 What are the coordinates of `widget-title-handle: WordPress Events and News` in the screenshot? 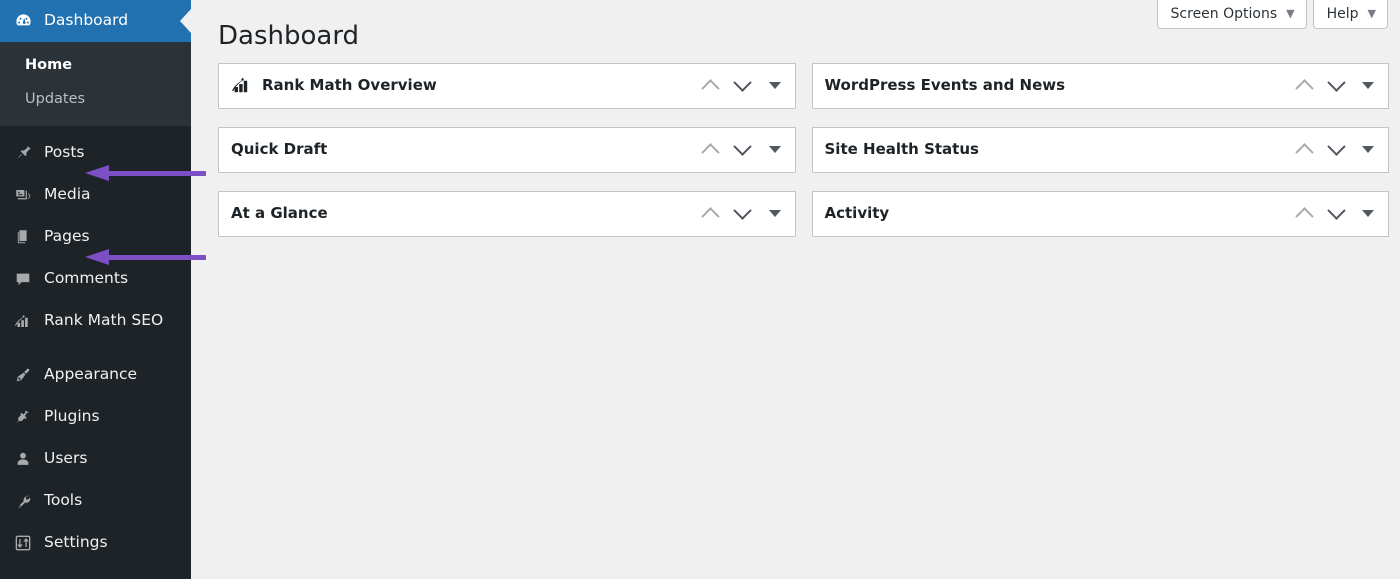 It's located at (1057, 85).